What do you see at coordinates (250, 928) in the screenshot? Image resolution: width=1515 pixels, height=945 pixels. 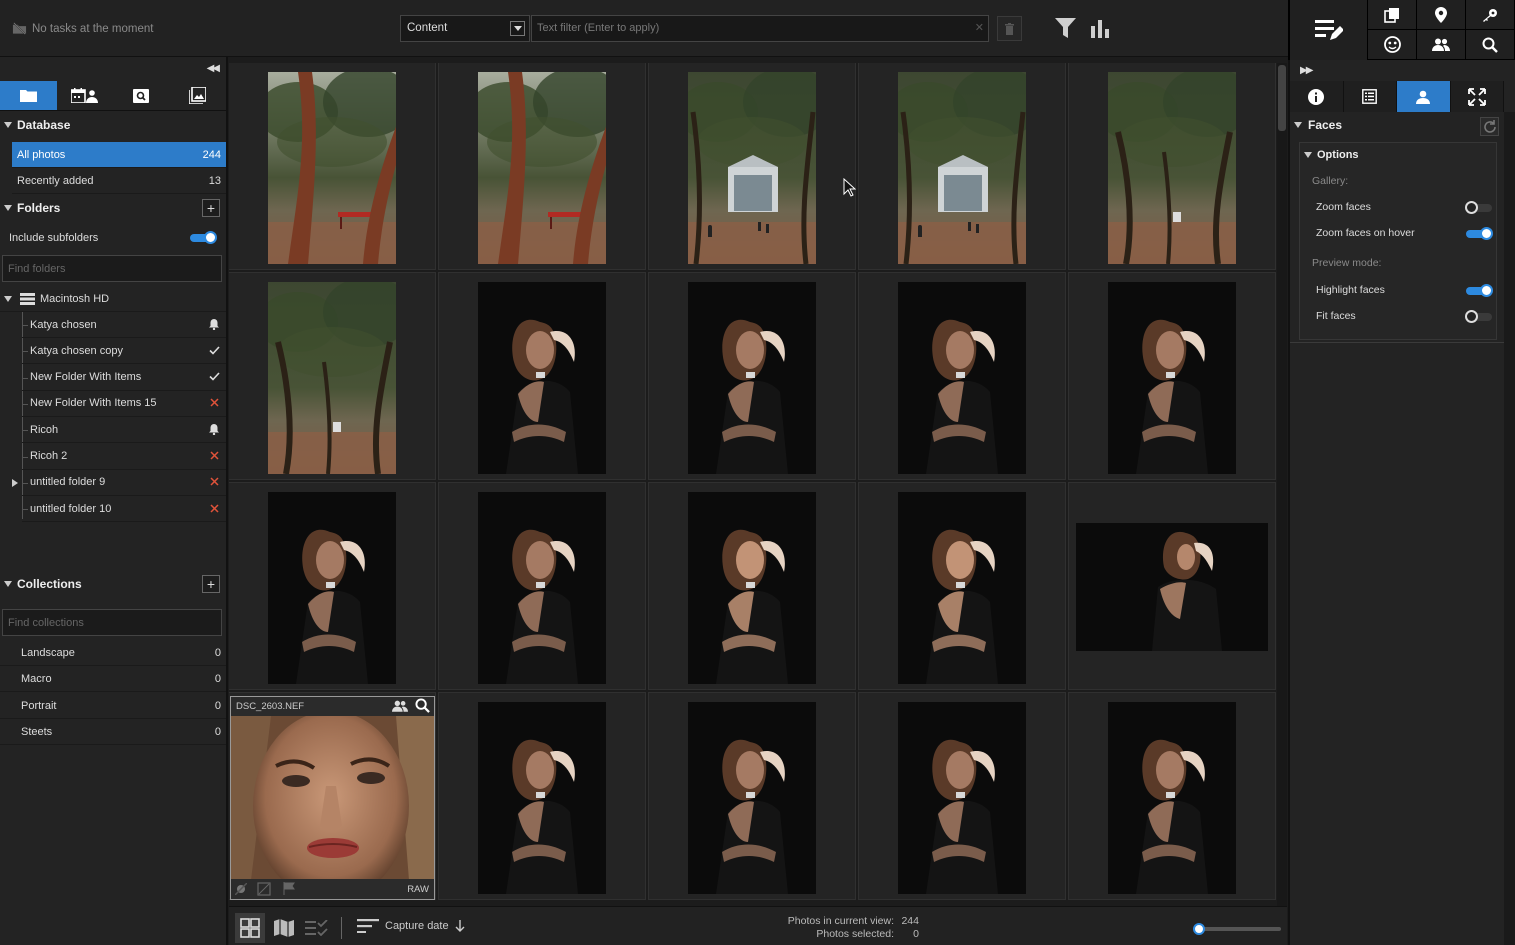 I see `grid-view-button` at bounding box center [250, 928].